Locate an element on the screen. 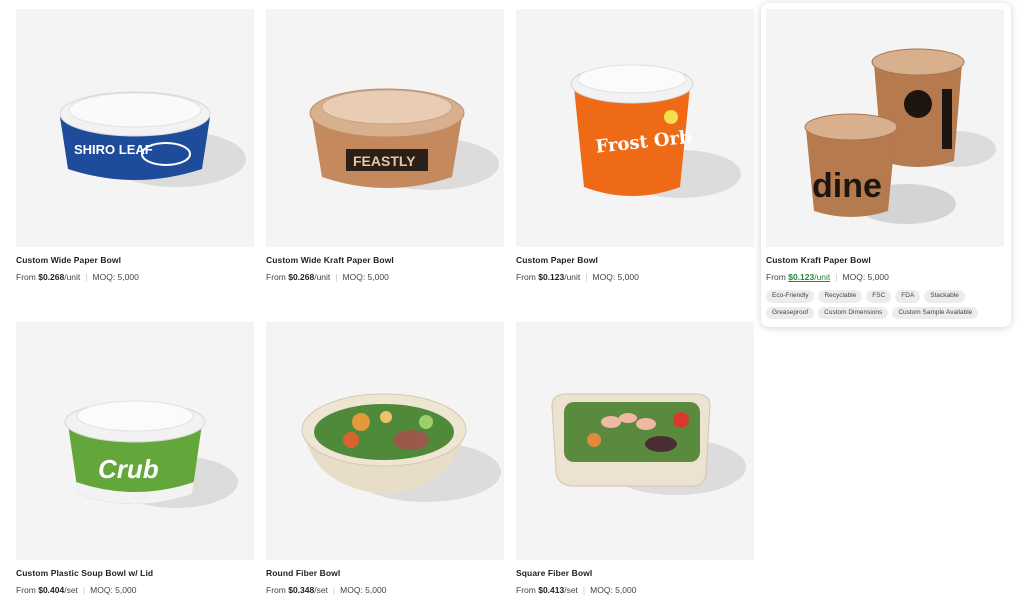  svg-text: SHIRO LEAF is located at coordinates (113, 149).